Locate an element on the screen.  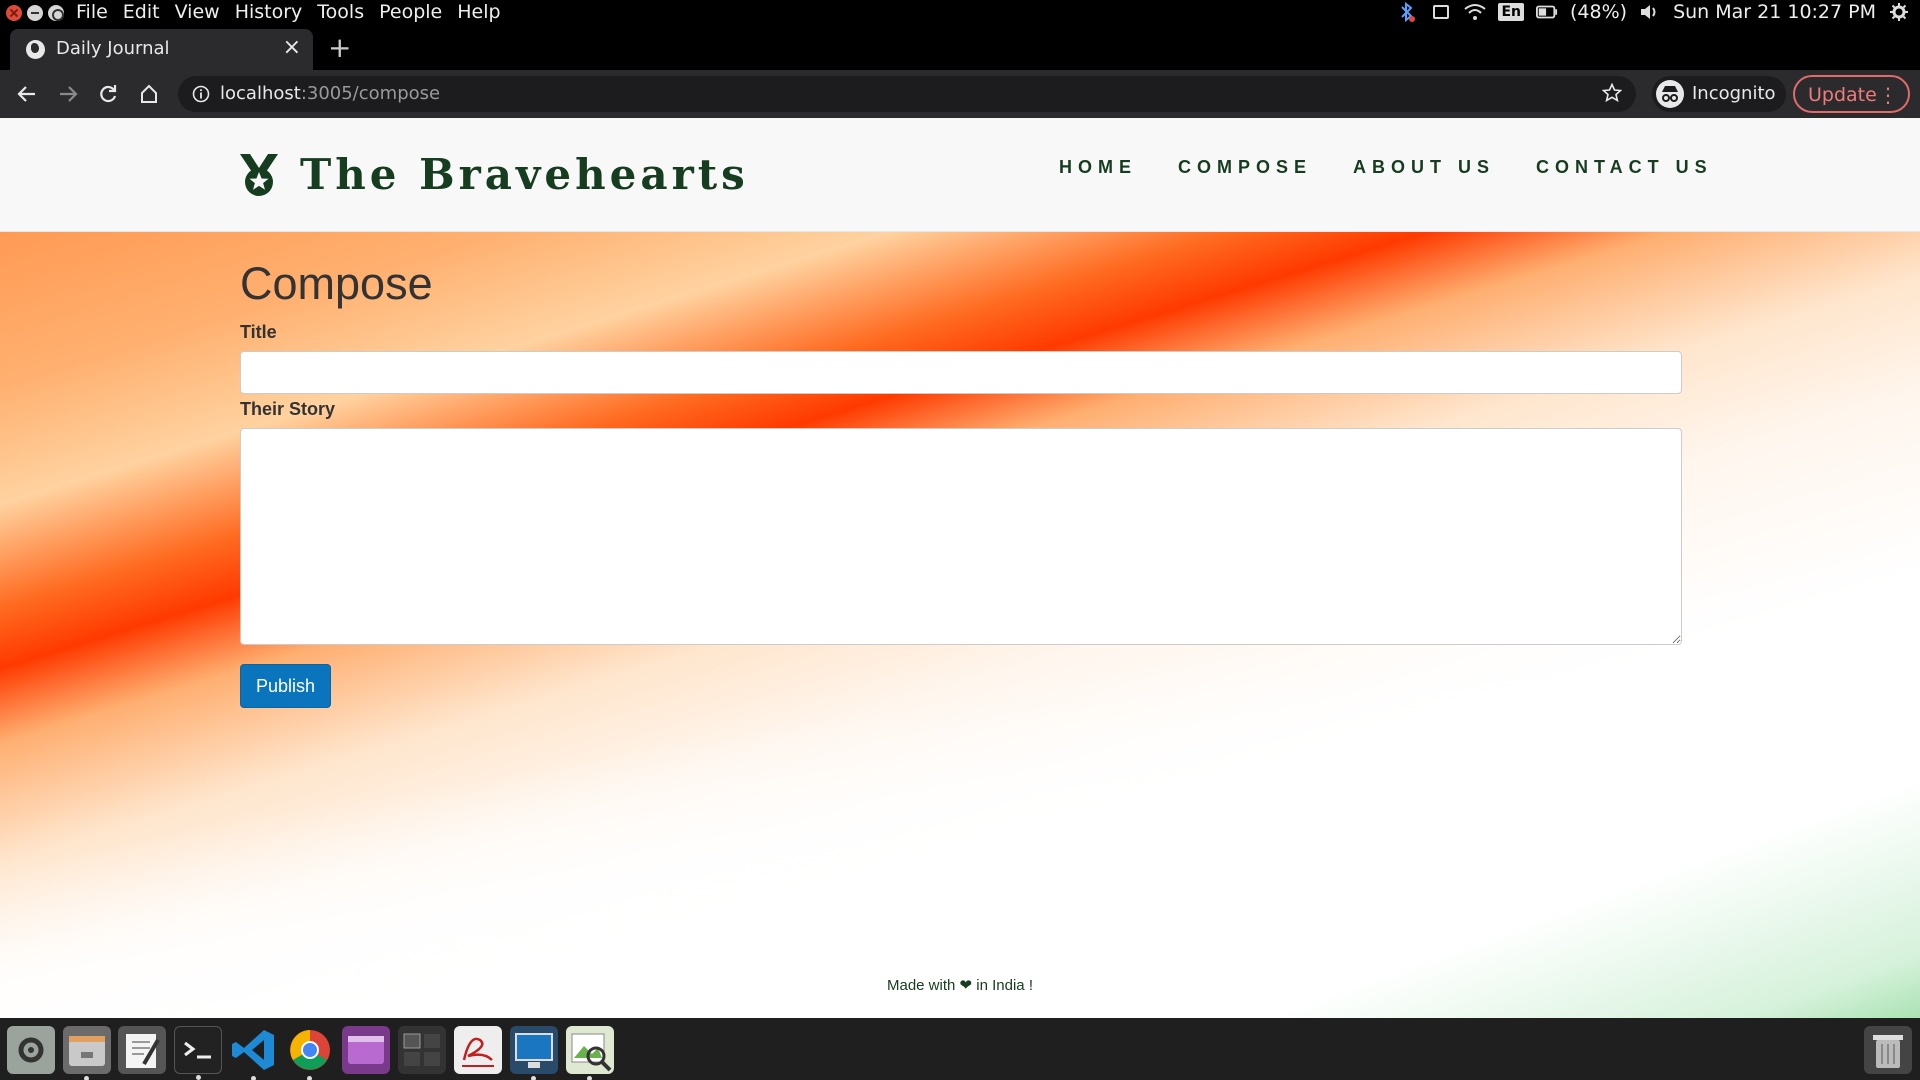
window-close-icon is located at coordinates (14, 13).